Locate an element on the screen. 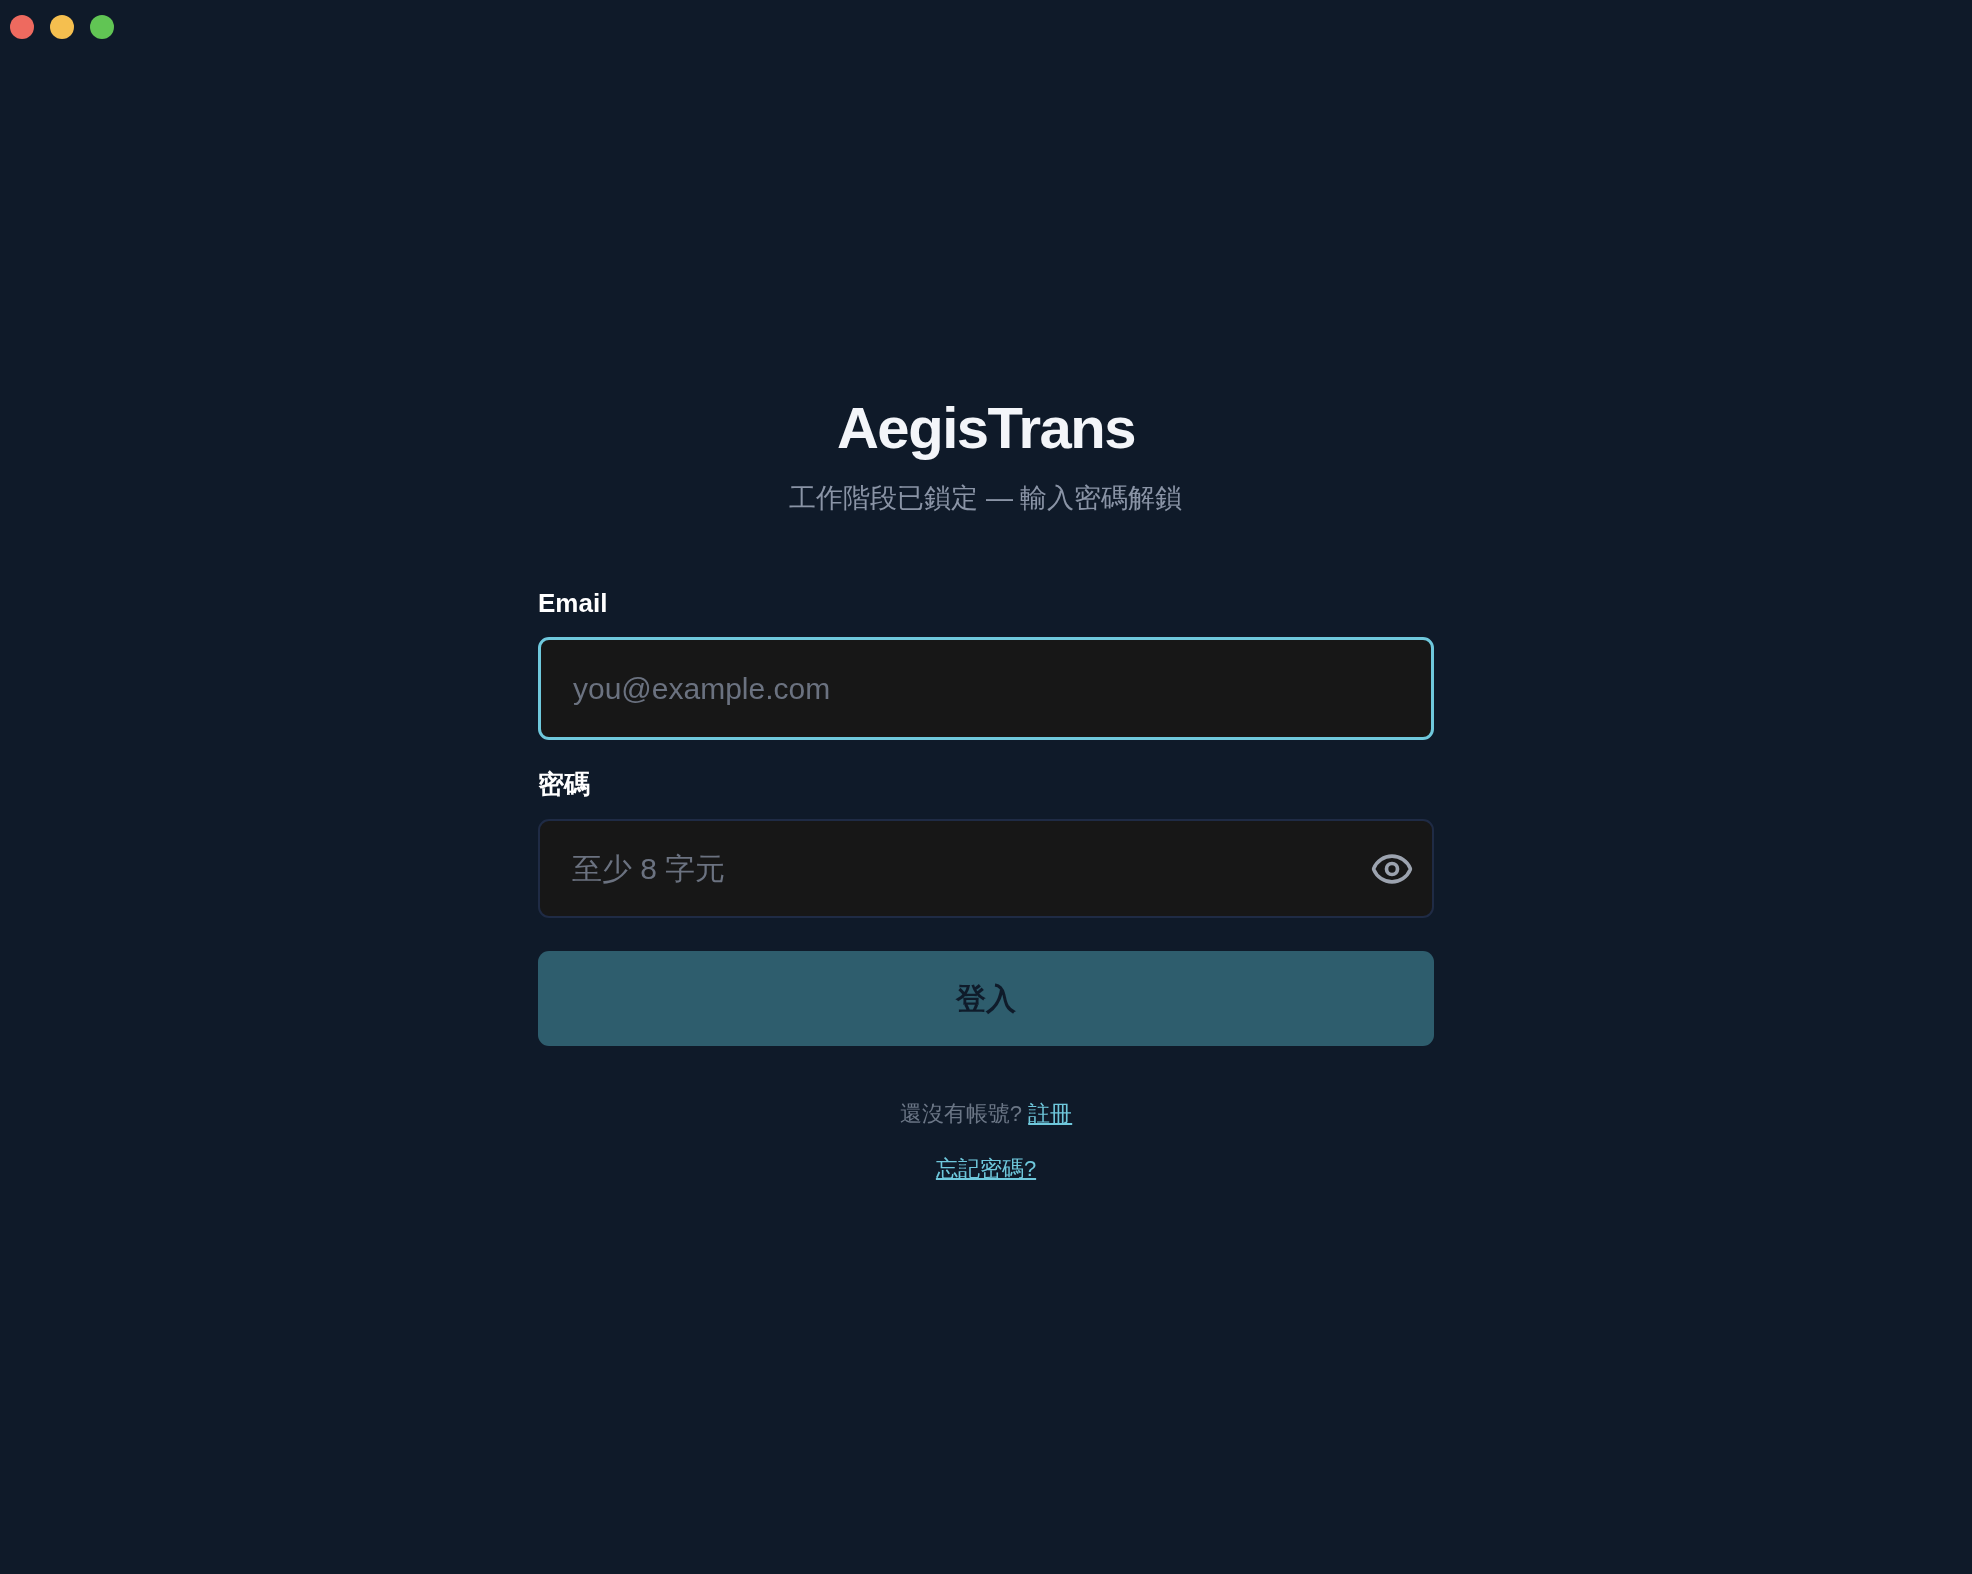 The width and height of the screenshot is (1972, 1574). forgot-password-link: 忘記密碼? is located at coordinates (986, 1169).